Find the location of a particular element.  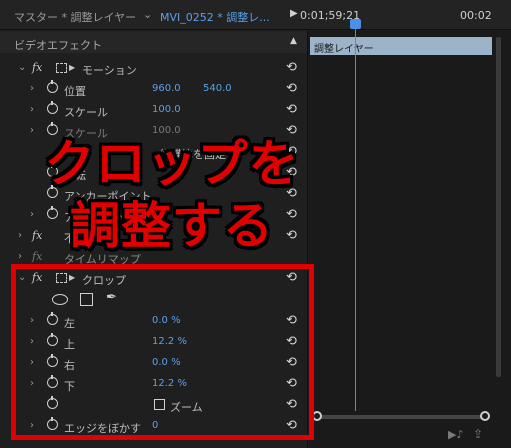

param-label: スケール is located at coordinates (86, 112).